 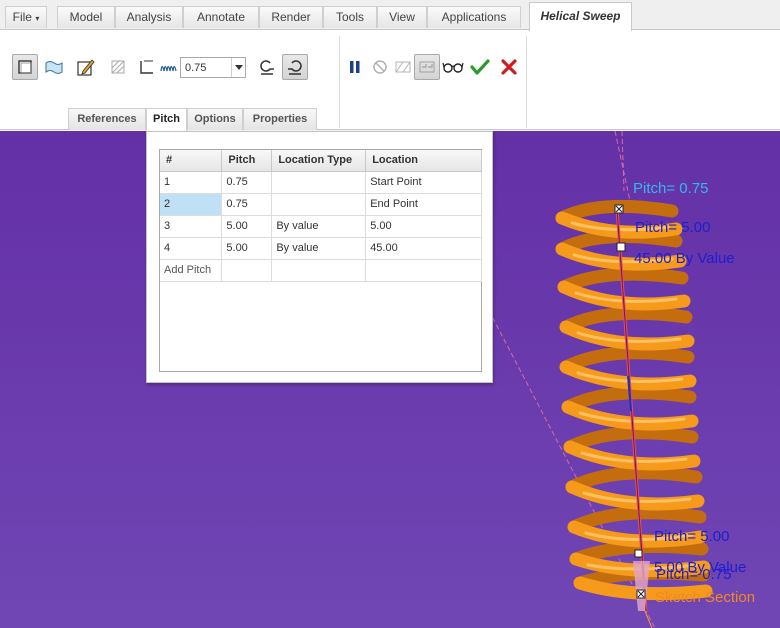 What do you see at coordinates (107, 119) in the screenshot?
I see `subtab-references: References` at bounding box center [107, 119].